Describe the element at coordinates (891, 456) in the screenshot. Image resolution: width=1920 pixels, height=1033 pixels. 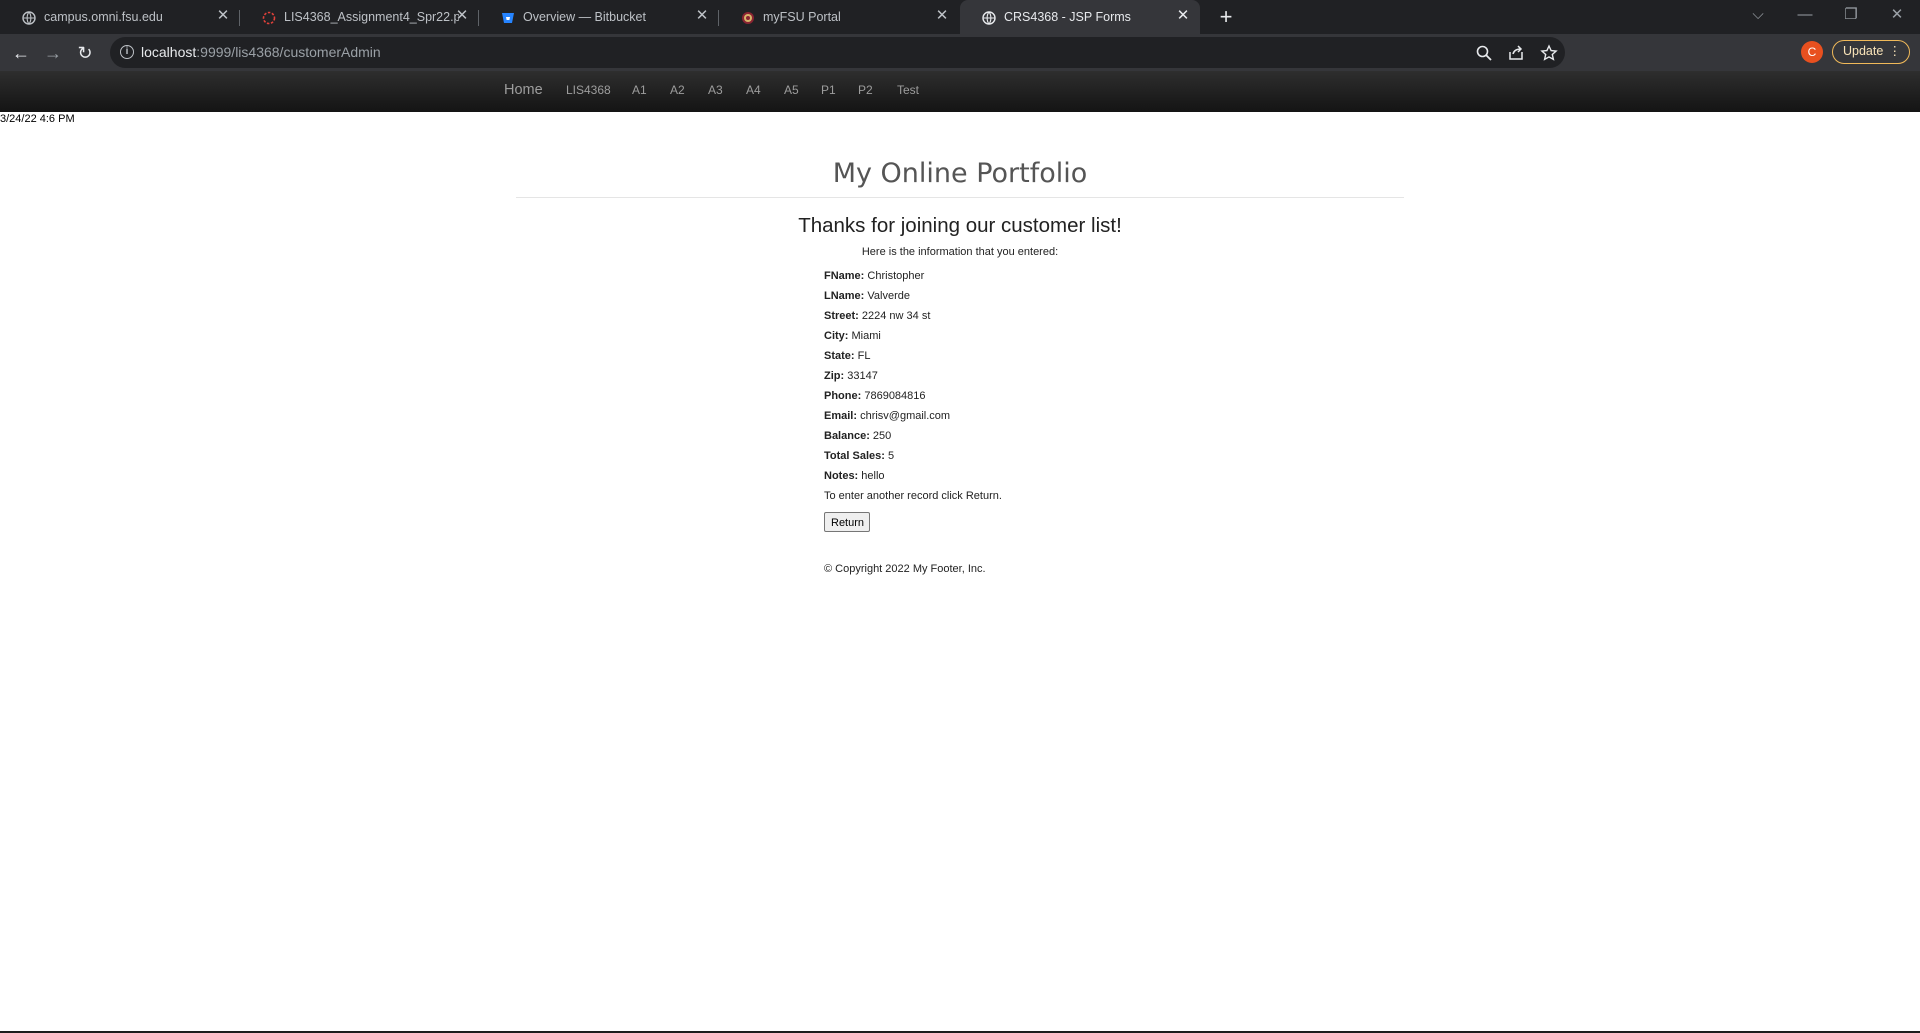
I see `field-value: 5` at that location.